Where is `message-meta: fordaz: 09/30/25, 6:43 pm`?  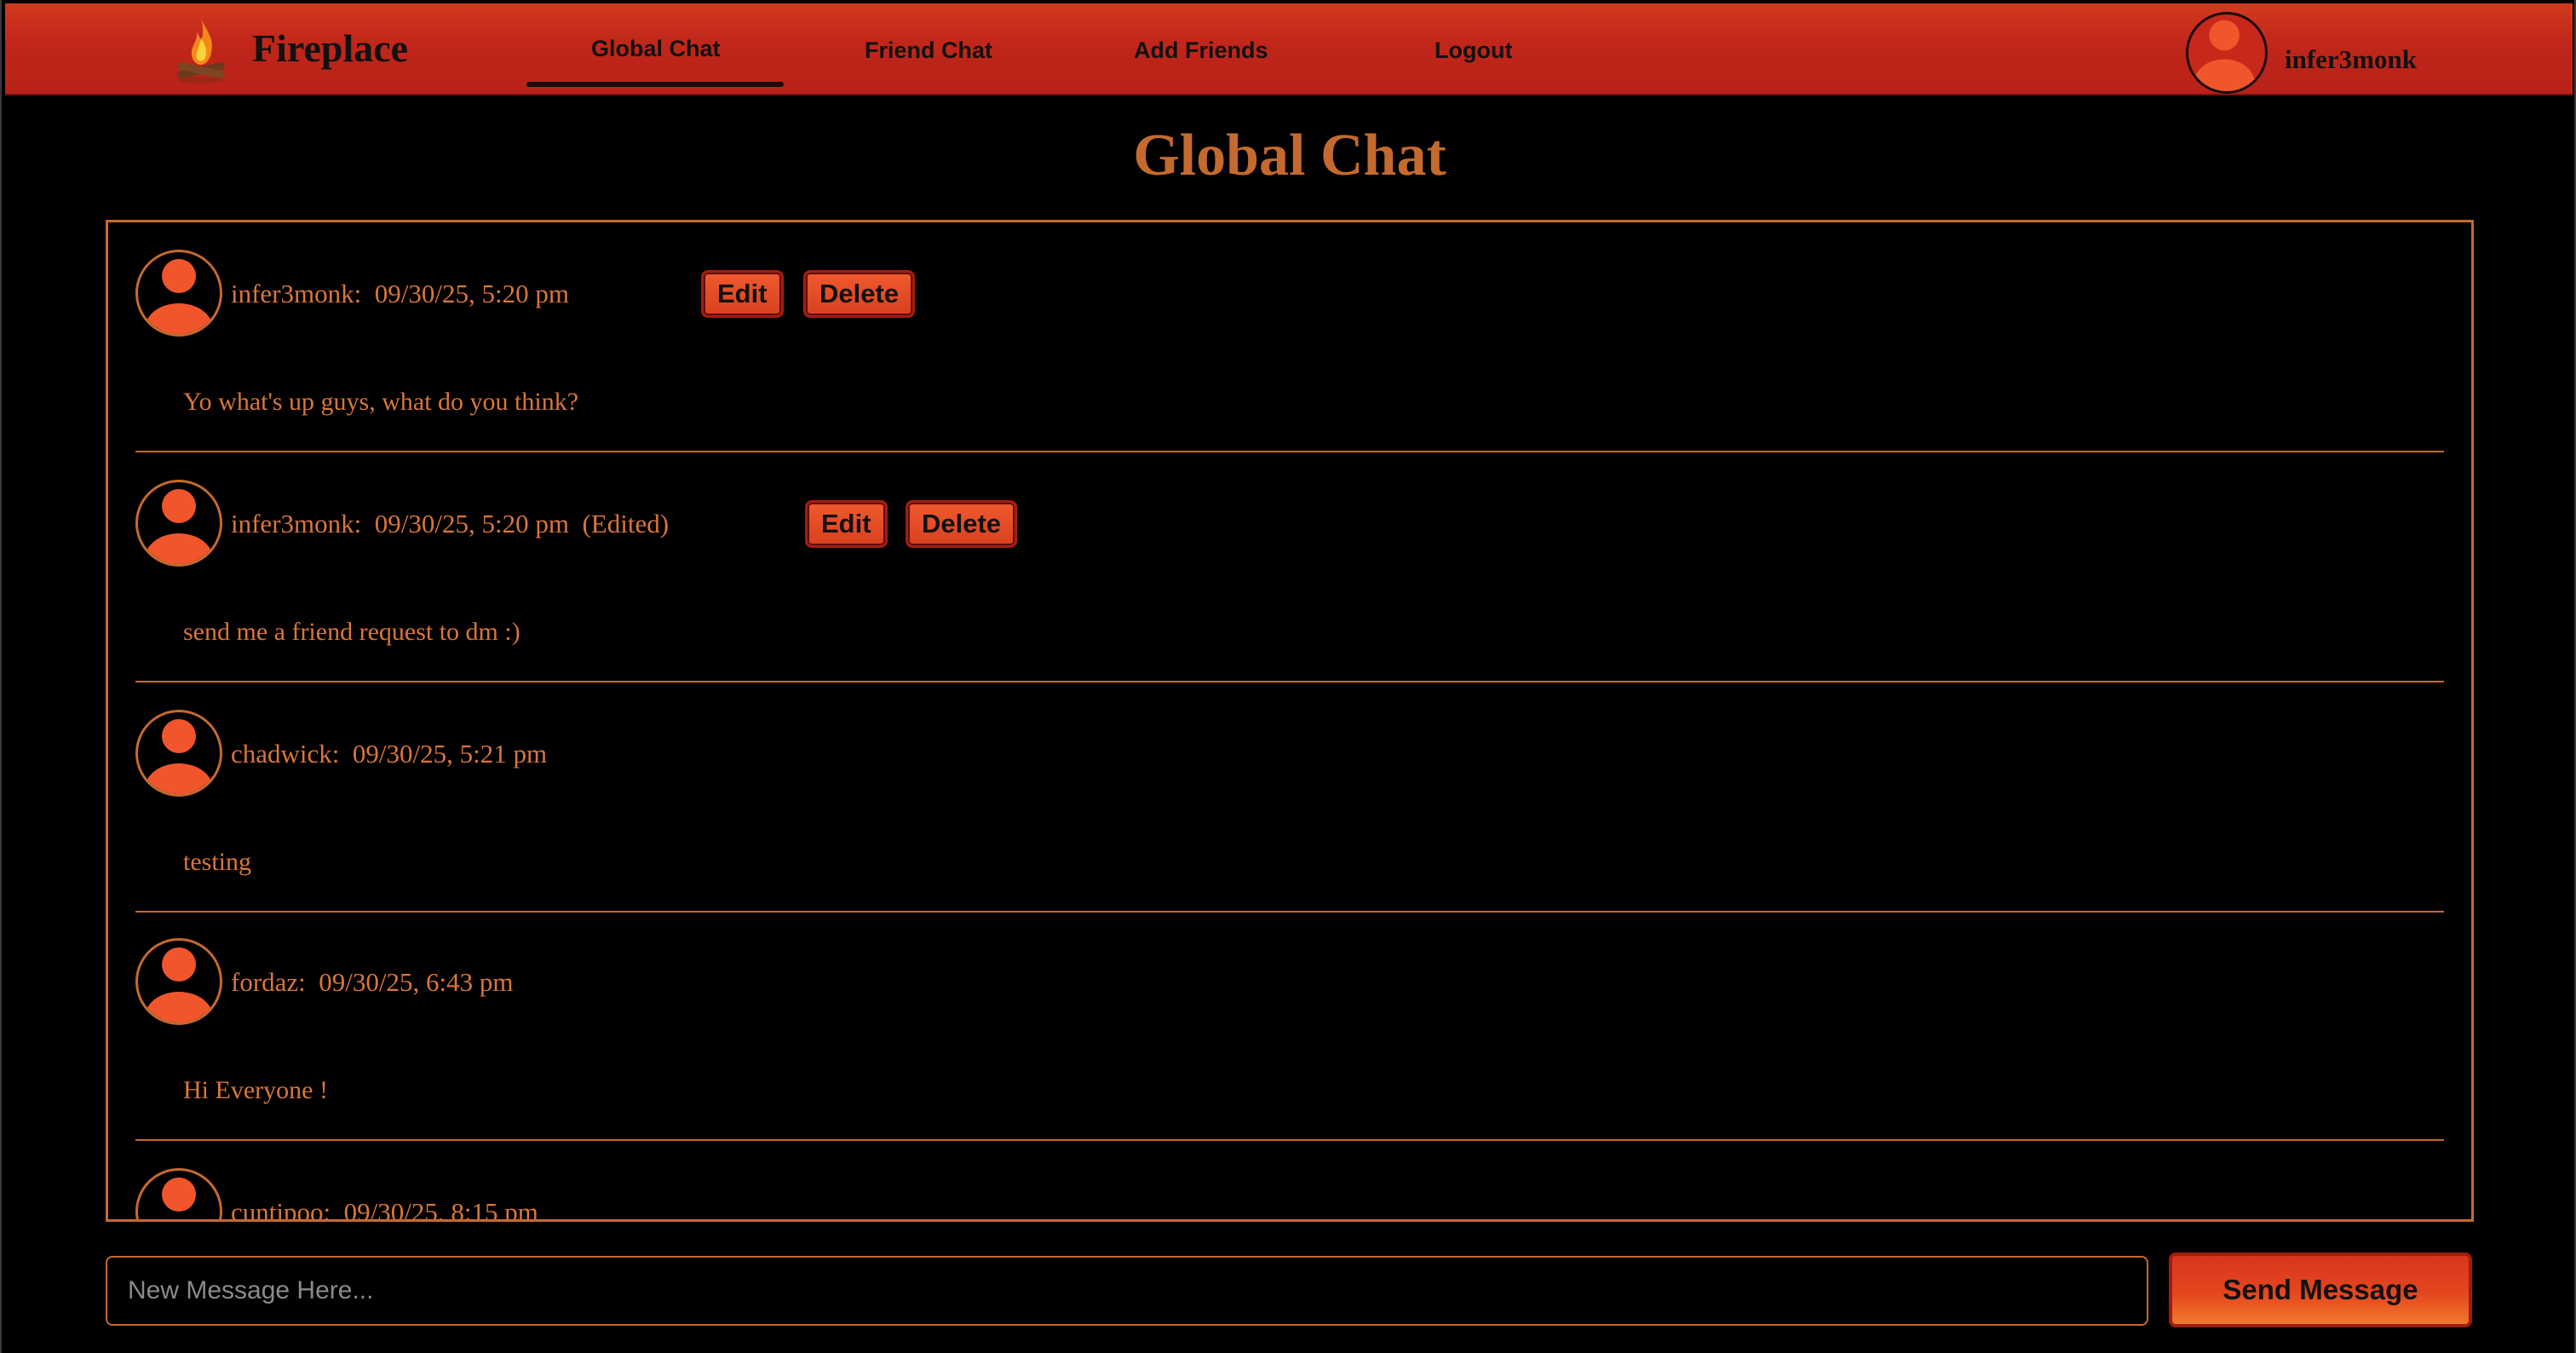
message-meta: fordaz: 09/30/25, 6:43 pm is located at coordinates (372, 982).